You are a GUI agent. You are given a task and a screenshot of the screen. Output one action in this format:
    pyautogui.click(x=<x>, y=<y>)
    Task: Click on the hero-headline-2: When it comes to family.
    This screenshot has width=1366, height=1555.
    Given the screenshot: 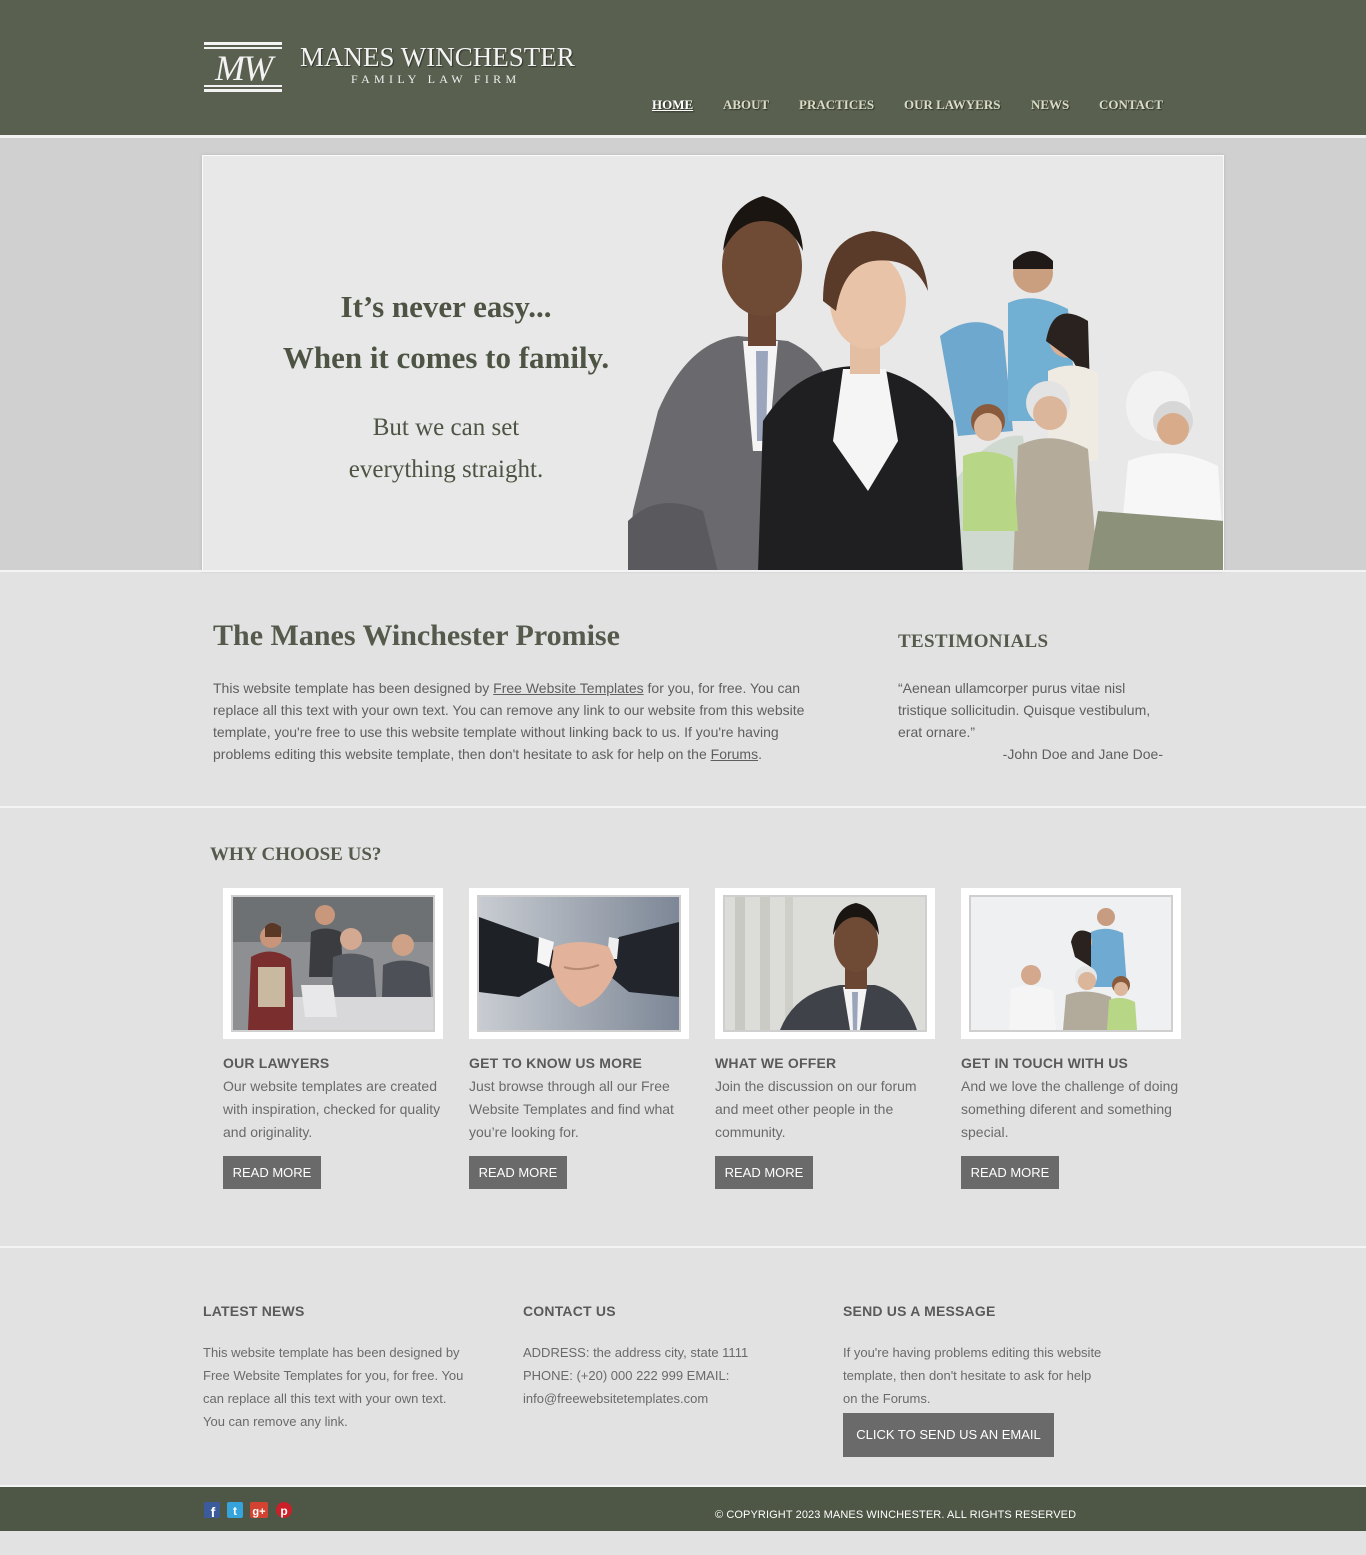 What is the action you would take?
    pyautogui.click(x=446, y=357)
    